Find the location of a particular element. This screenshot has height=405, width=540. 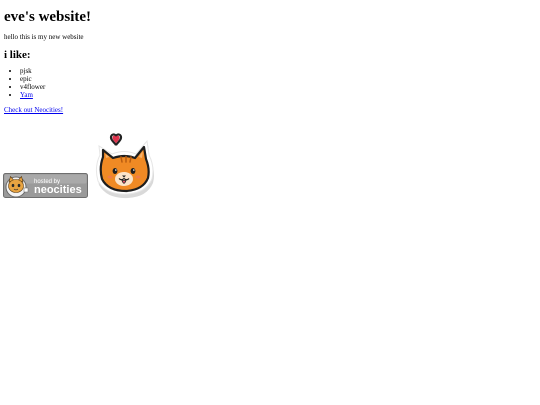

list-item: epic is located at coordinates (278, 79).